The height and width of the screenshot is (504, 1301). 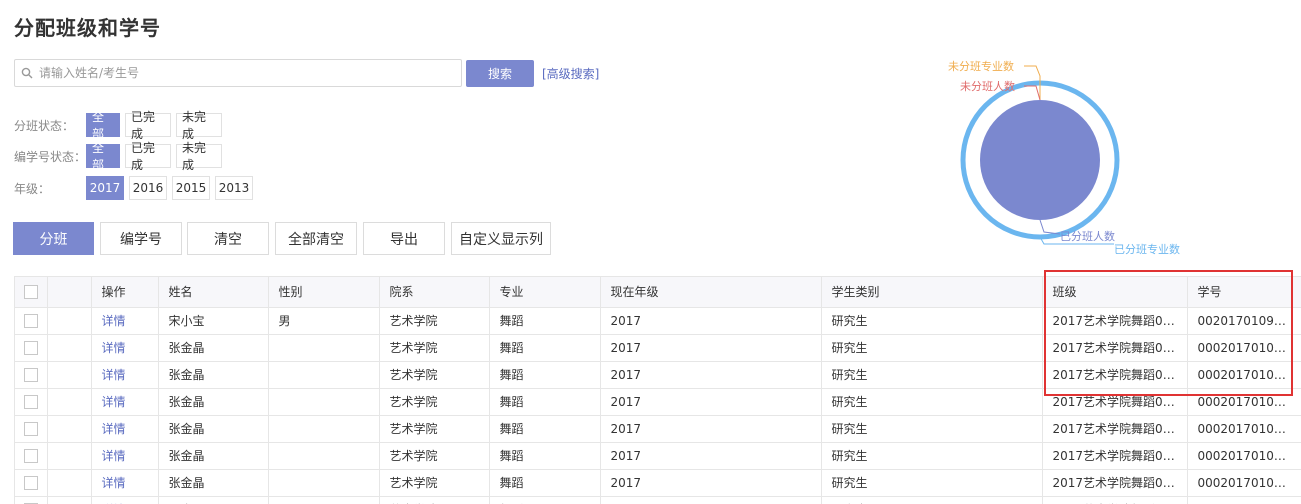 What do you see at coordinates (228, 238) in the screenshot?
I see `clear-button: 清空` at bounding box center [228, 238].